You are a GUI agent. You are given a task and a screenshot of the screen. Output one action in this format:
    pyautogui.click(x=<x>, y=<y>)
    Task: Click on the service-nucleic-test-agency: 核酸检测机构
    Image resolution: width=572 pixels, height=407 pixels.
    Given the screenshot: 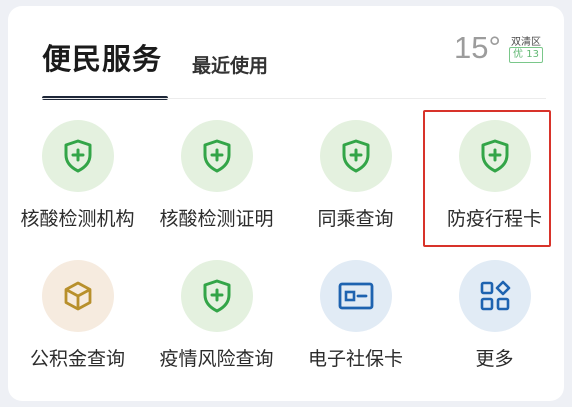 What is the action you would take?
    pyautogui.click(x=77, y=176)
    